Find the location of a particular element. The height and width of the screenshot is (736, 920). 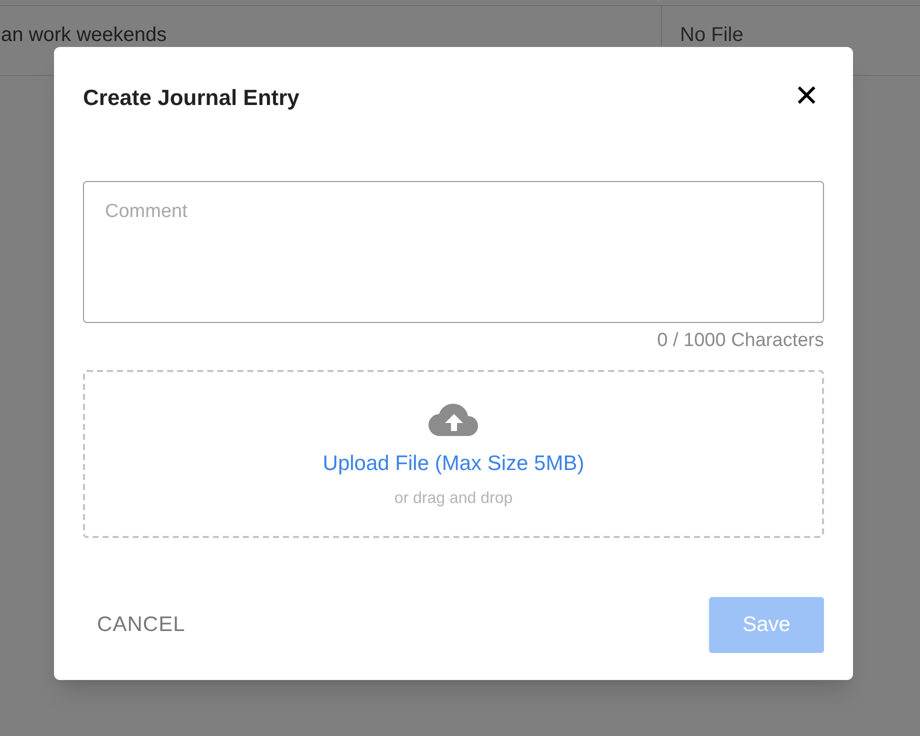

character-counter: 0 / 1000 Characters is located at coordinates (740, 341).